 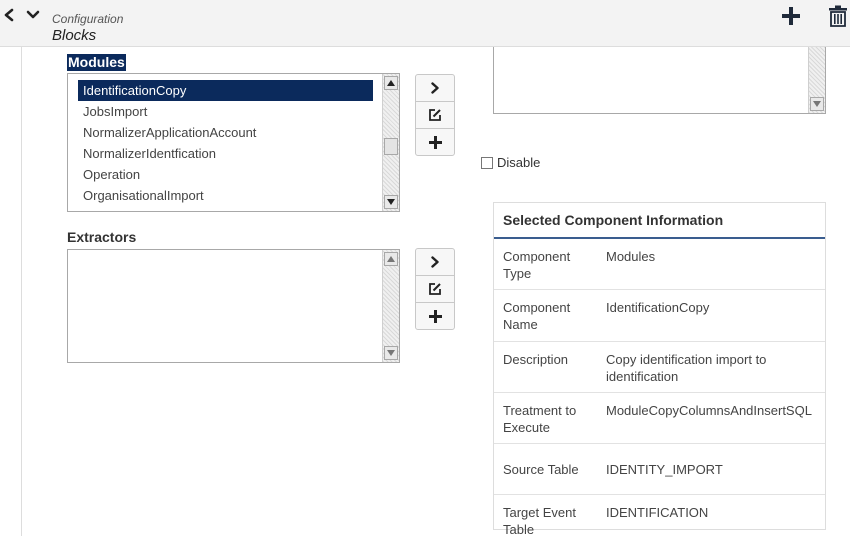 I want to click on disable-label: Disable, so click(x=518, y=162).